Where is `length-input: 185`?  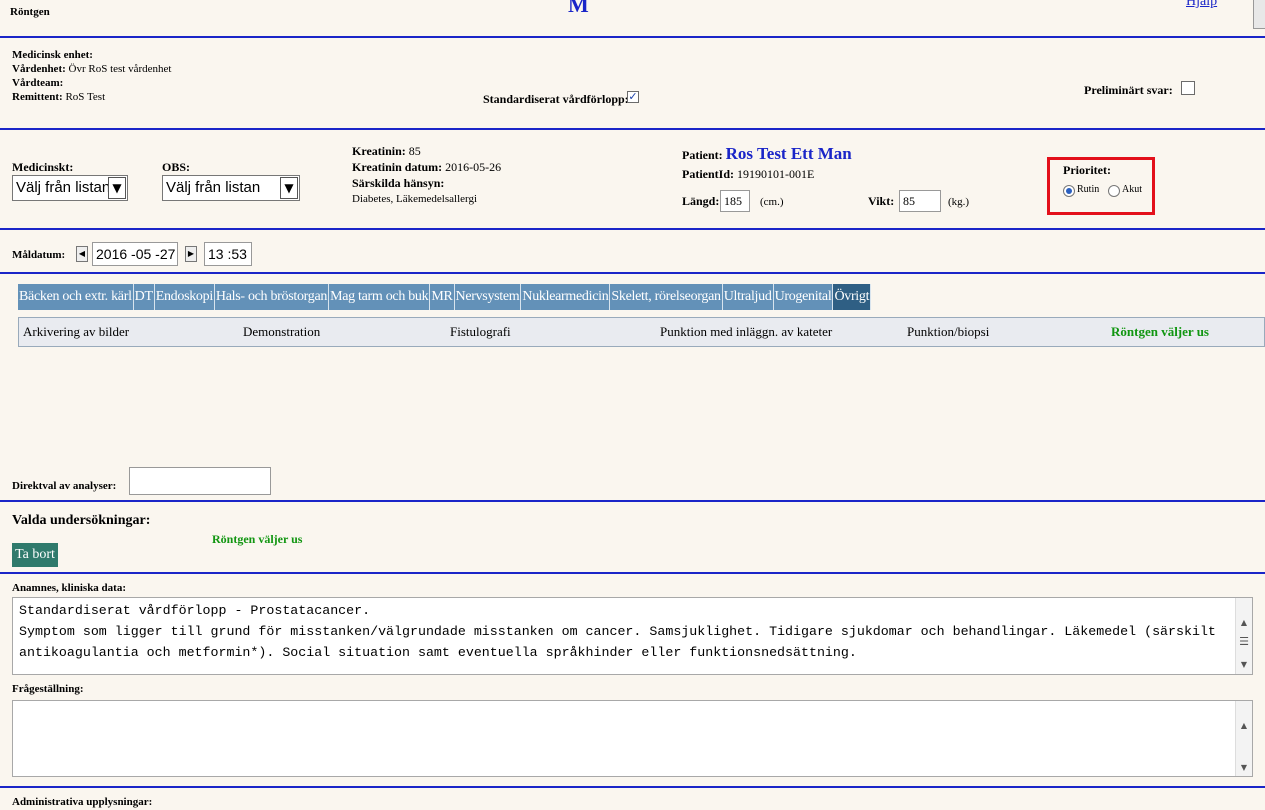 length-input: 185 is located at coordinates (735, 201).